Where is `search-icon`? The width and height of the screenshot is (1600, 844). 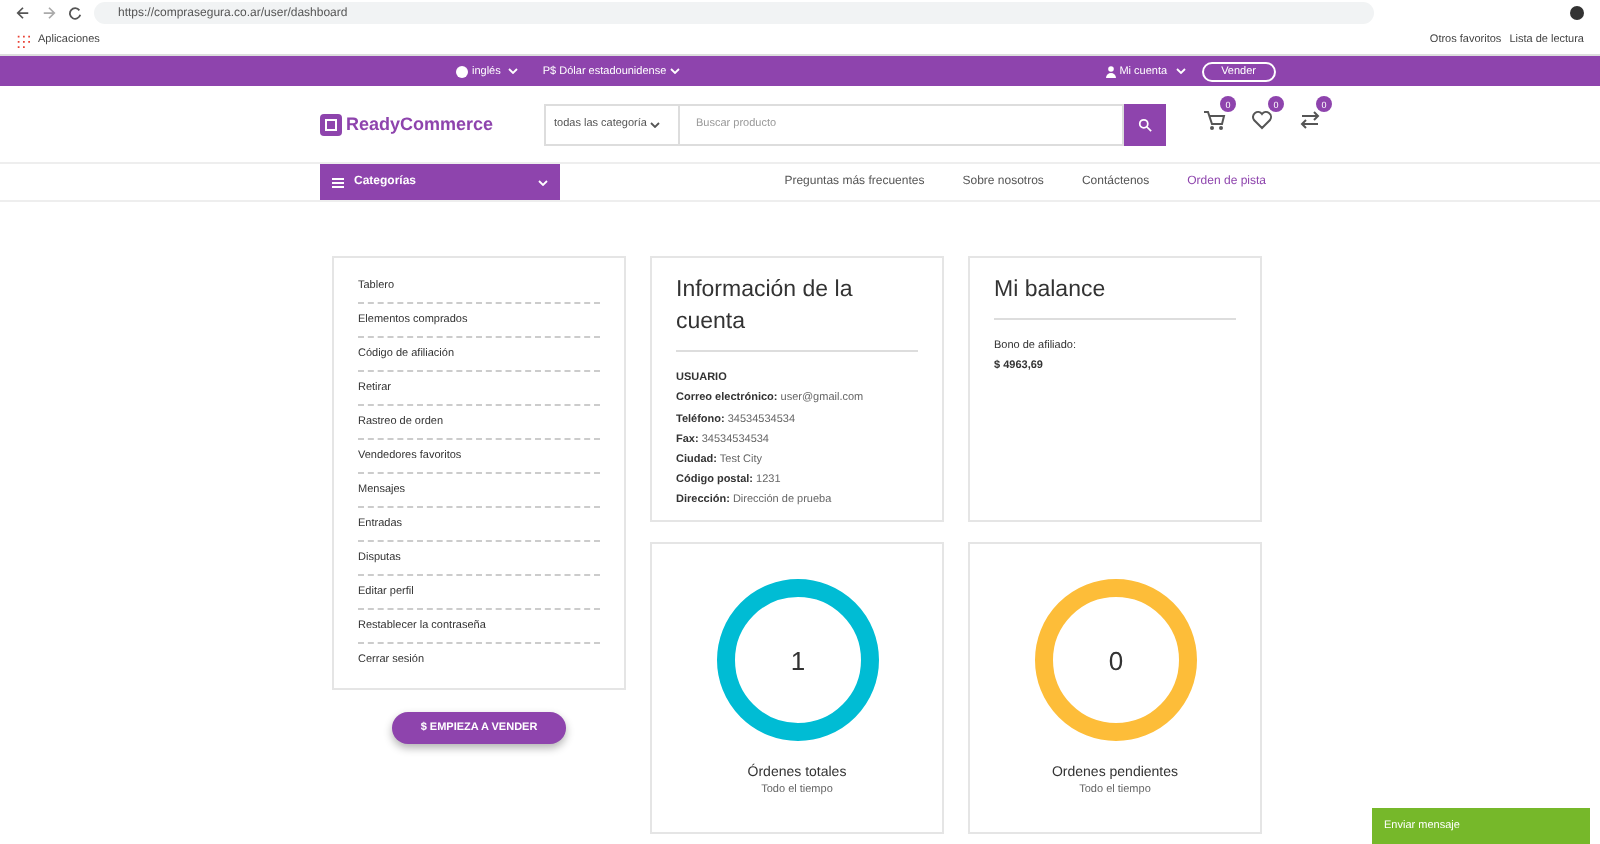 search-icon is located at coordinates (1145, 124).